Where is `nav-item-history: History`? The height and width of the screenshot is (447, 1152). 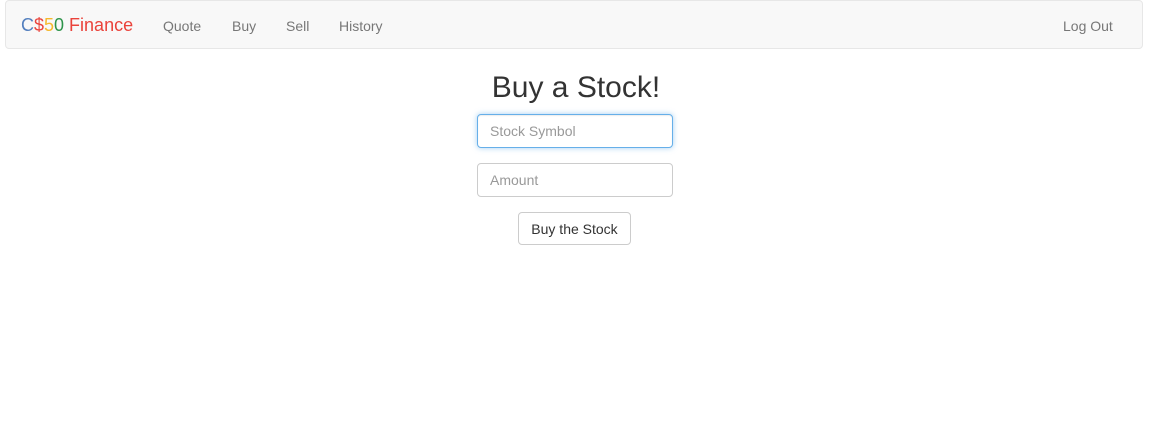 nav-item-history: History is located at coordinates (361, 26).